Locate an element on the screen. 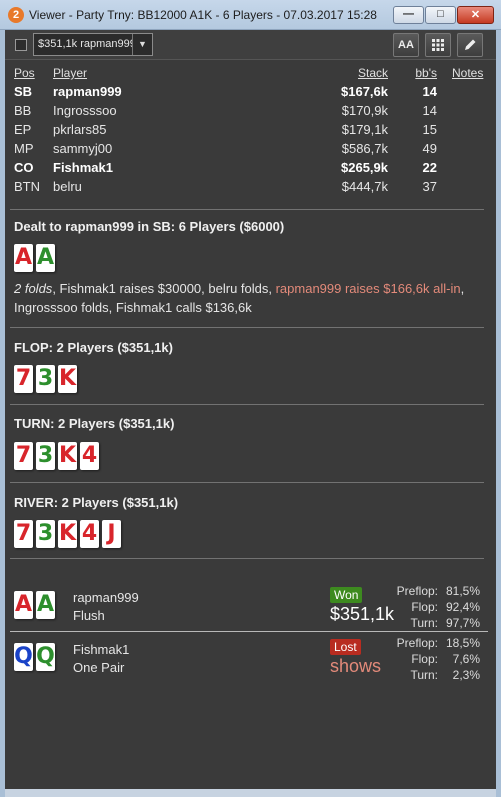 The width and height of the screenshot is (501, 797). hero-hole-cards: AA is located at coordinates (36, 259).